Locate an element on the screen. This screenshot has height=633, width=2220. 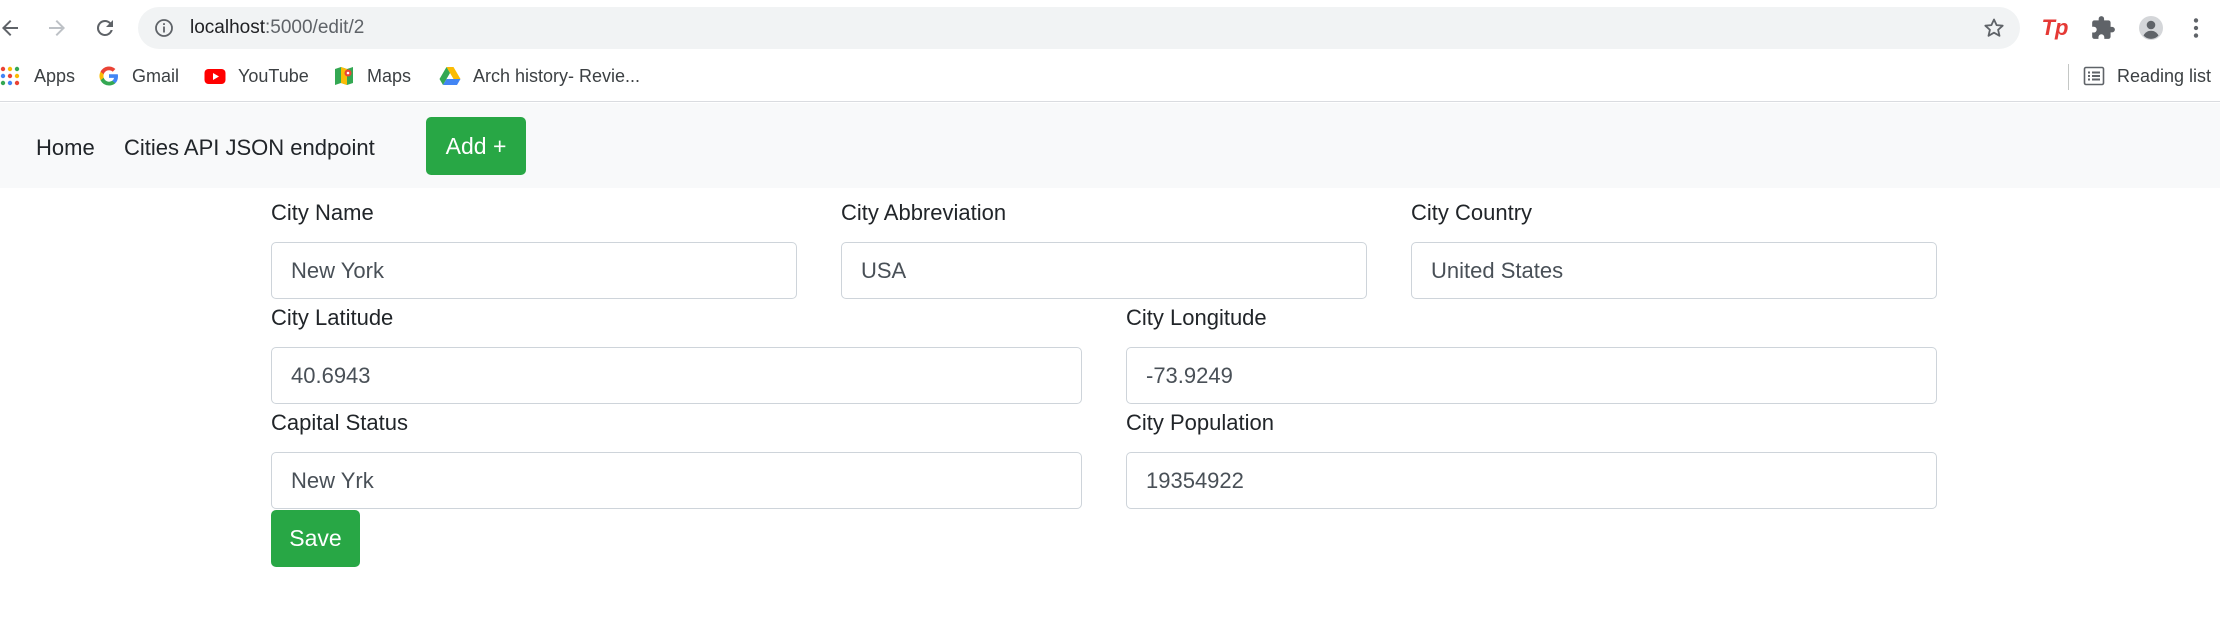
reading-list-icon is located at coordinates (2094, 76).